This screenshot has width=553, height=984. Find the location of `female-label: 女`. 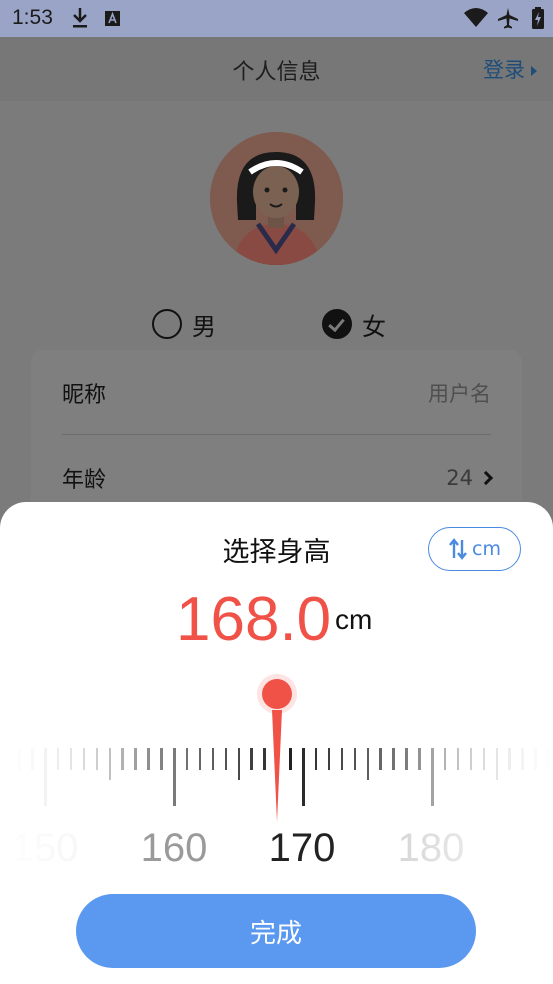

female-label: 女 is located at coordinates (374, 326).